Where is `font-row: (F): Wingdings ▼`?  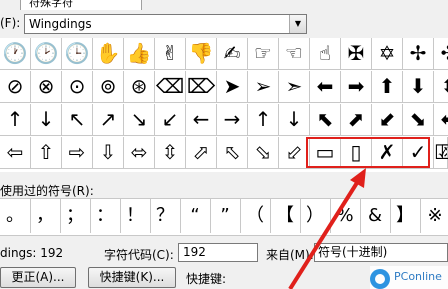
font-row: (F): Wingdings ▼ is located at coordinates (224, 25).